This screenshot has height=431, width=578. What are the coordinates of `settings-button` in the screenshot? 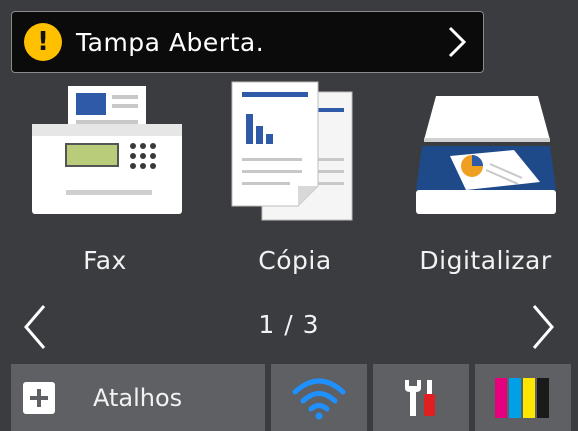 It's located at (421, 397).